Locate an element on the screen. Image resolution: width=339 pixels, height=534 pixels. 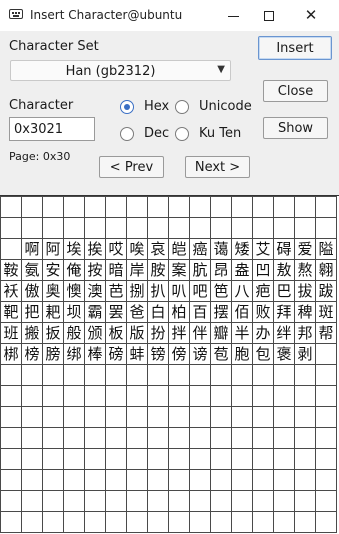
char-cell: 镑 is located at coordinates (158, 354).